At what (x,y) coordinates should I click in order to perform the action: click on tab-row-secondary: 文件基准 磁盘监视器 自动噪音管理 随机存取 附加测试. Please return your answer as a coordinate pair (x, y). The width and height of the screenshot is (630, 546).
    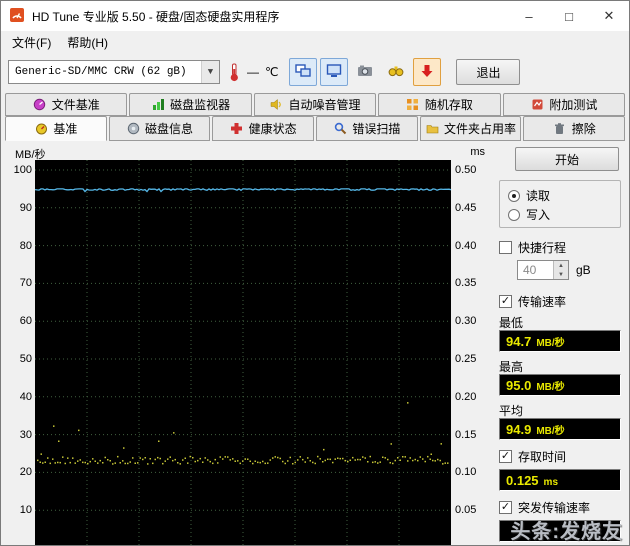
    Looking at the image, I should click on (315, 104).